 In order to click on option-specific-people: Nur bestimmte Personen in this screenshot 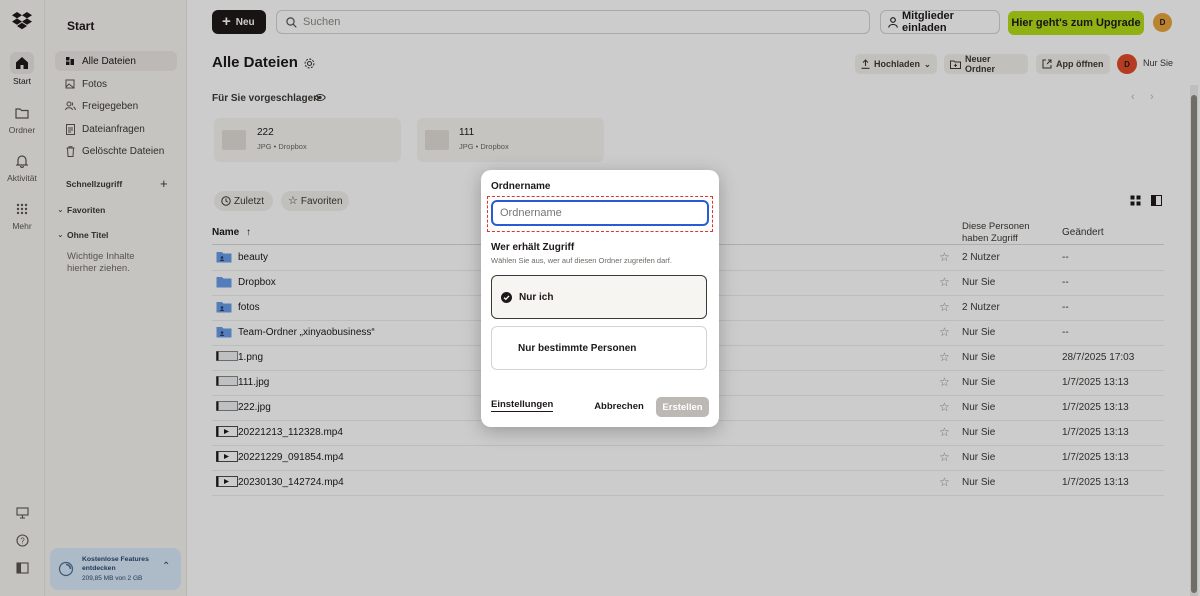, I will do `click(599, 348)`.